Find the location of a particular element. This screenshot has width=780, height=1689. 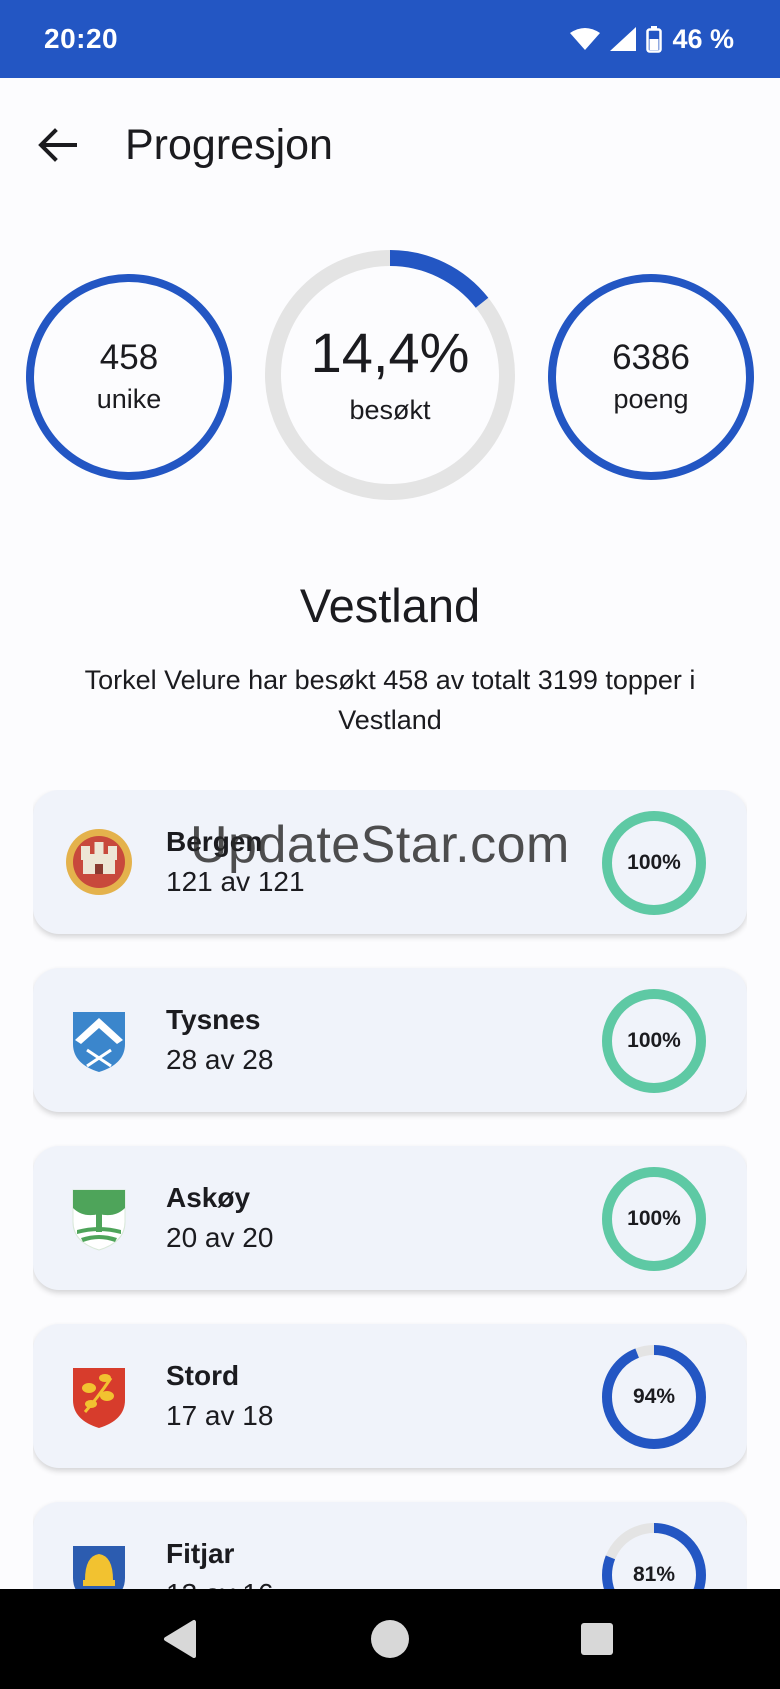

nav-back-icon is located at coordinates (183, 1639).